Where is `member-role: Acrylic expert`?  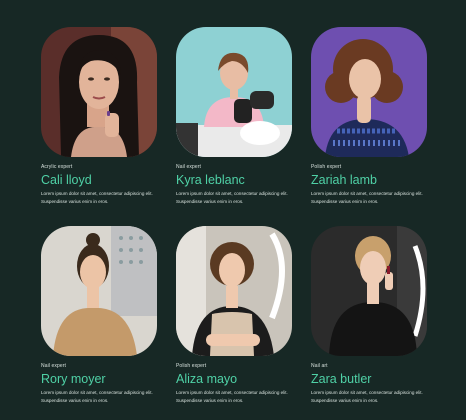
member-role: Acrylic expert is located at coordinates (57, 167).